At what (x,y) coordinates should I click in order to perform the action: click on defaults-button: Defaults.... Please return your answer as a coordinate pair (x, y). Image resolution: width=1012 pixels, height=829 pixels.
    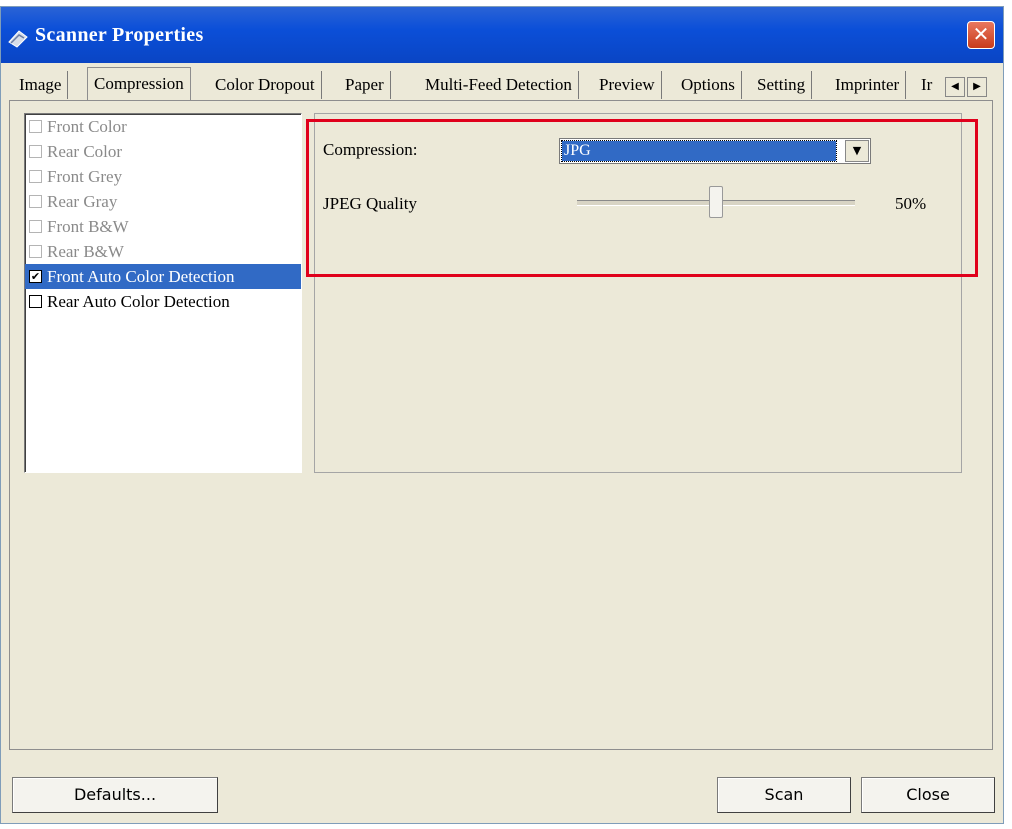
    Looking at the image, I should click on (115, 795).